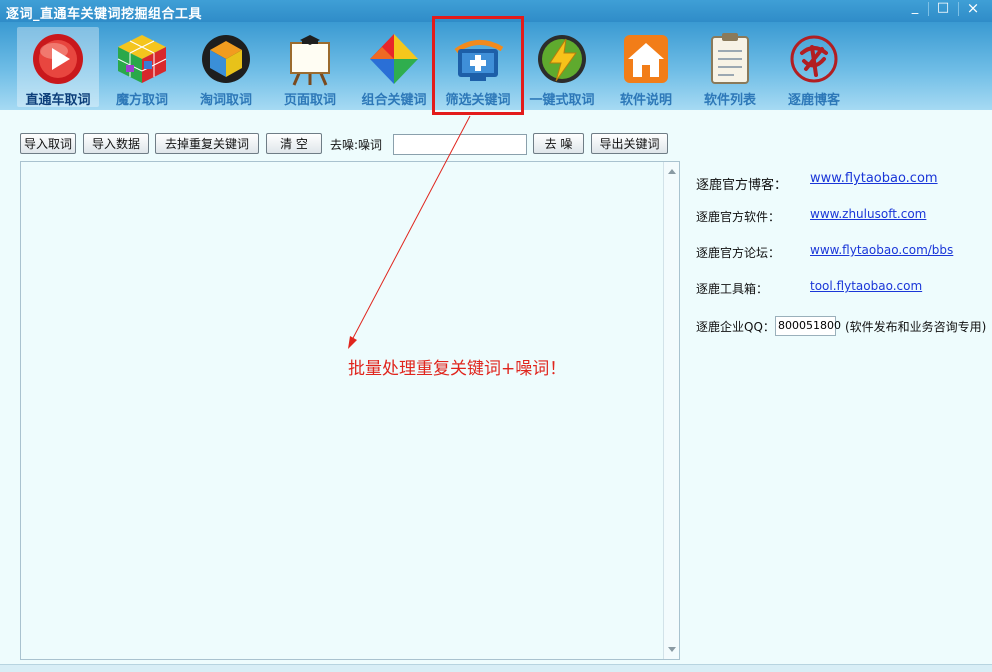 The height and width of the screenshot is (672, 992). Describe the element at coordinates (562, 59) in the screenshot. I see `lightning-icon` at that location.